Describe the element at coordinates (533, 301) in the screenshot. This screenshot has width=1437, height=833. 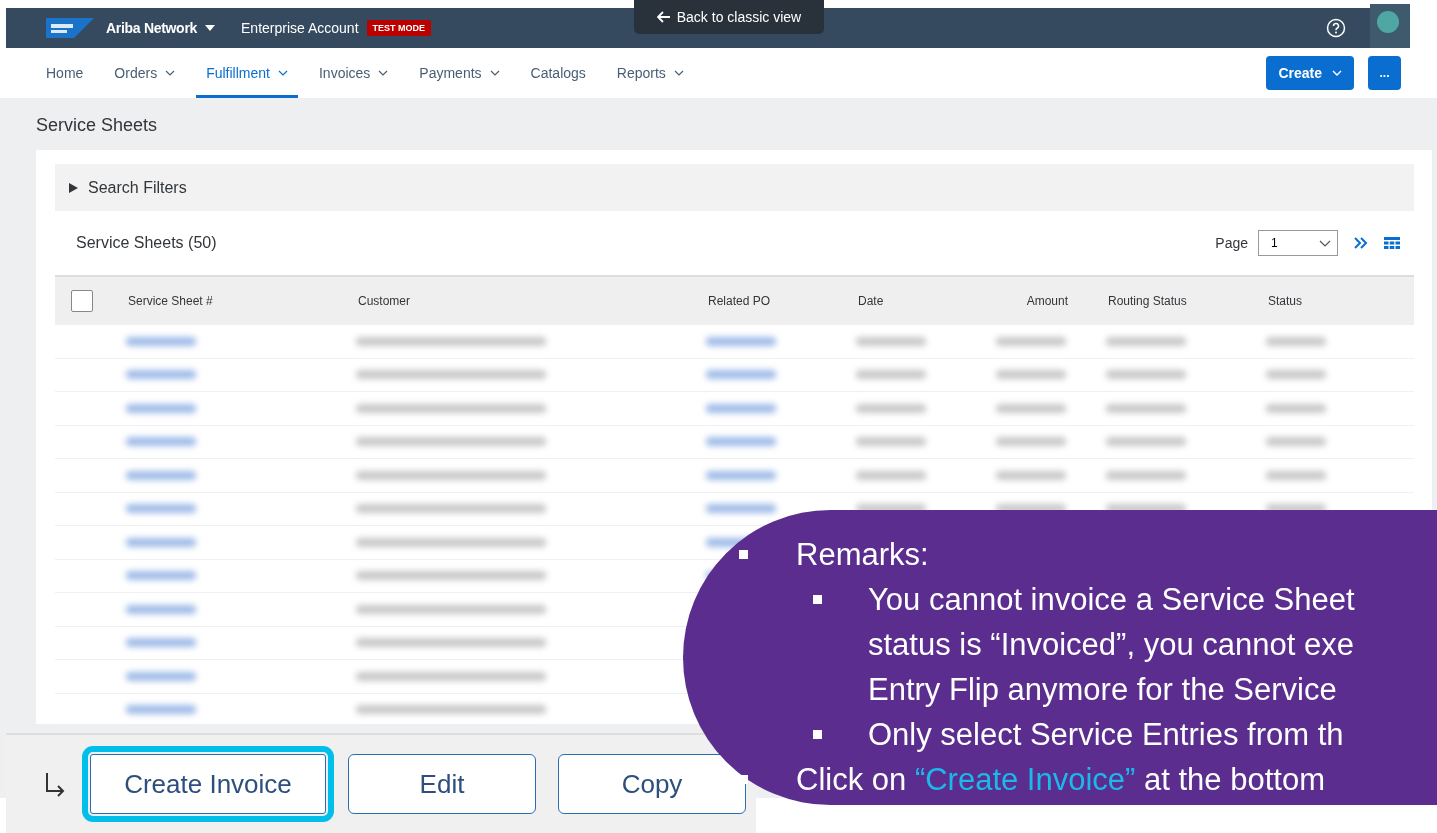
I see `column-header: Customer` at that location.